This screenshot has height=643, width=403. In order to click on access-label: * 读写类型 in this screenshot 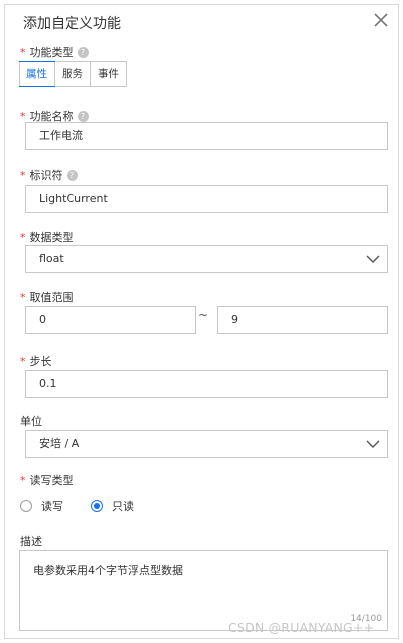, I will do `click(47, 480)`.